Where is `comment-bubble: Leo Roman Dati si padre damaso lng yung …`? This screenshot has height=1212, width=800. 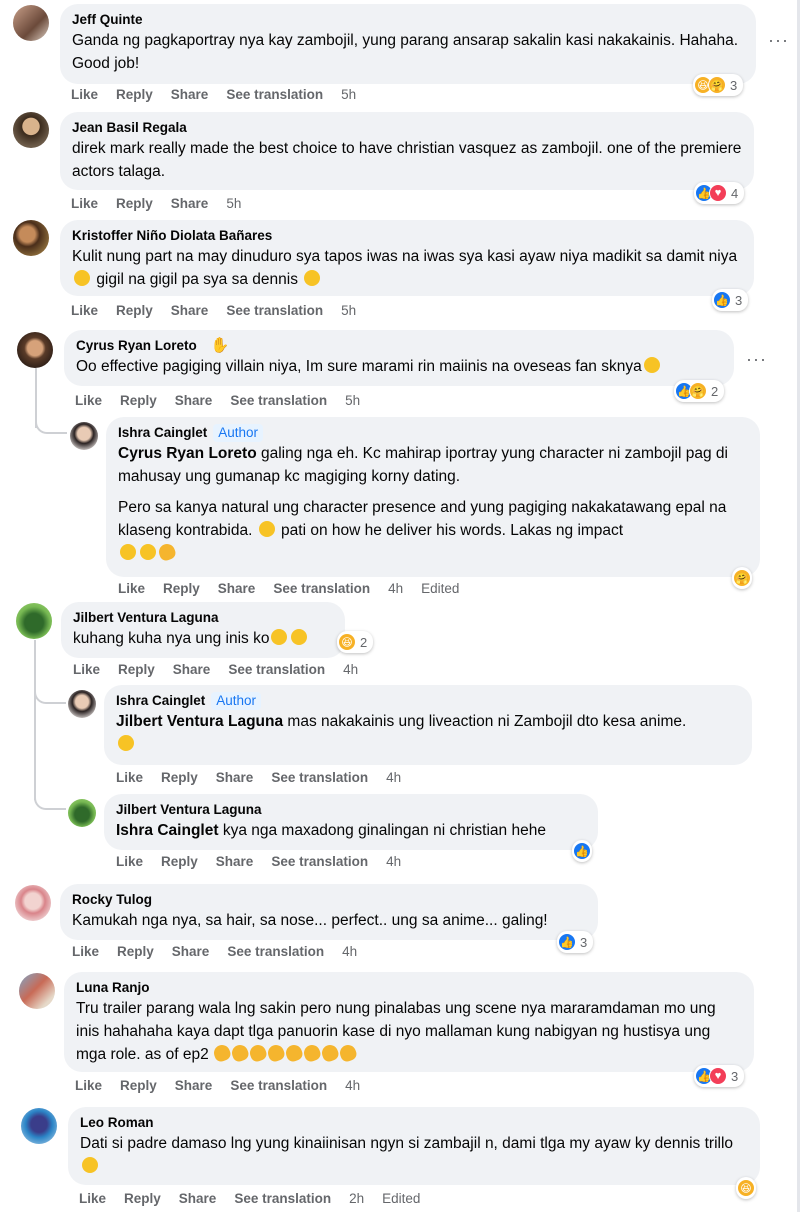
comment-bubble: Leo Roman Dati si padre damaso lng yung … is located at coordinates (414, 1146).